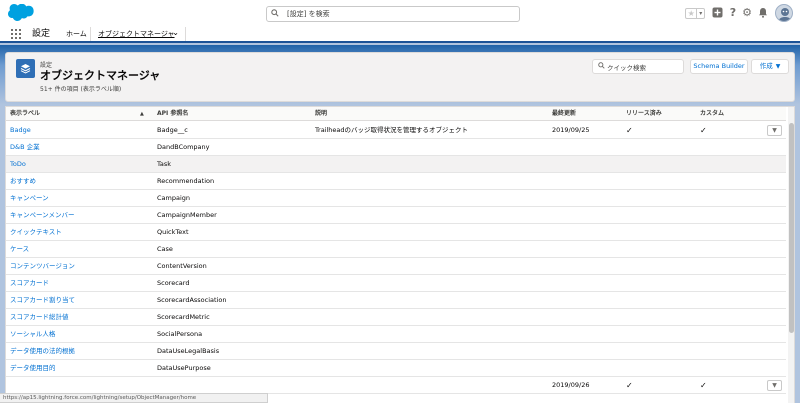 Image resolution: width=800 pixels, height=403 pixels. I want to click on object-label-link: スコアカード割り当て, so click(42, 300).